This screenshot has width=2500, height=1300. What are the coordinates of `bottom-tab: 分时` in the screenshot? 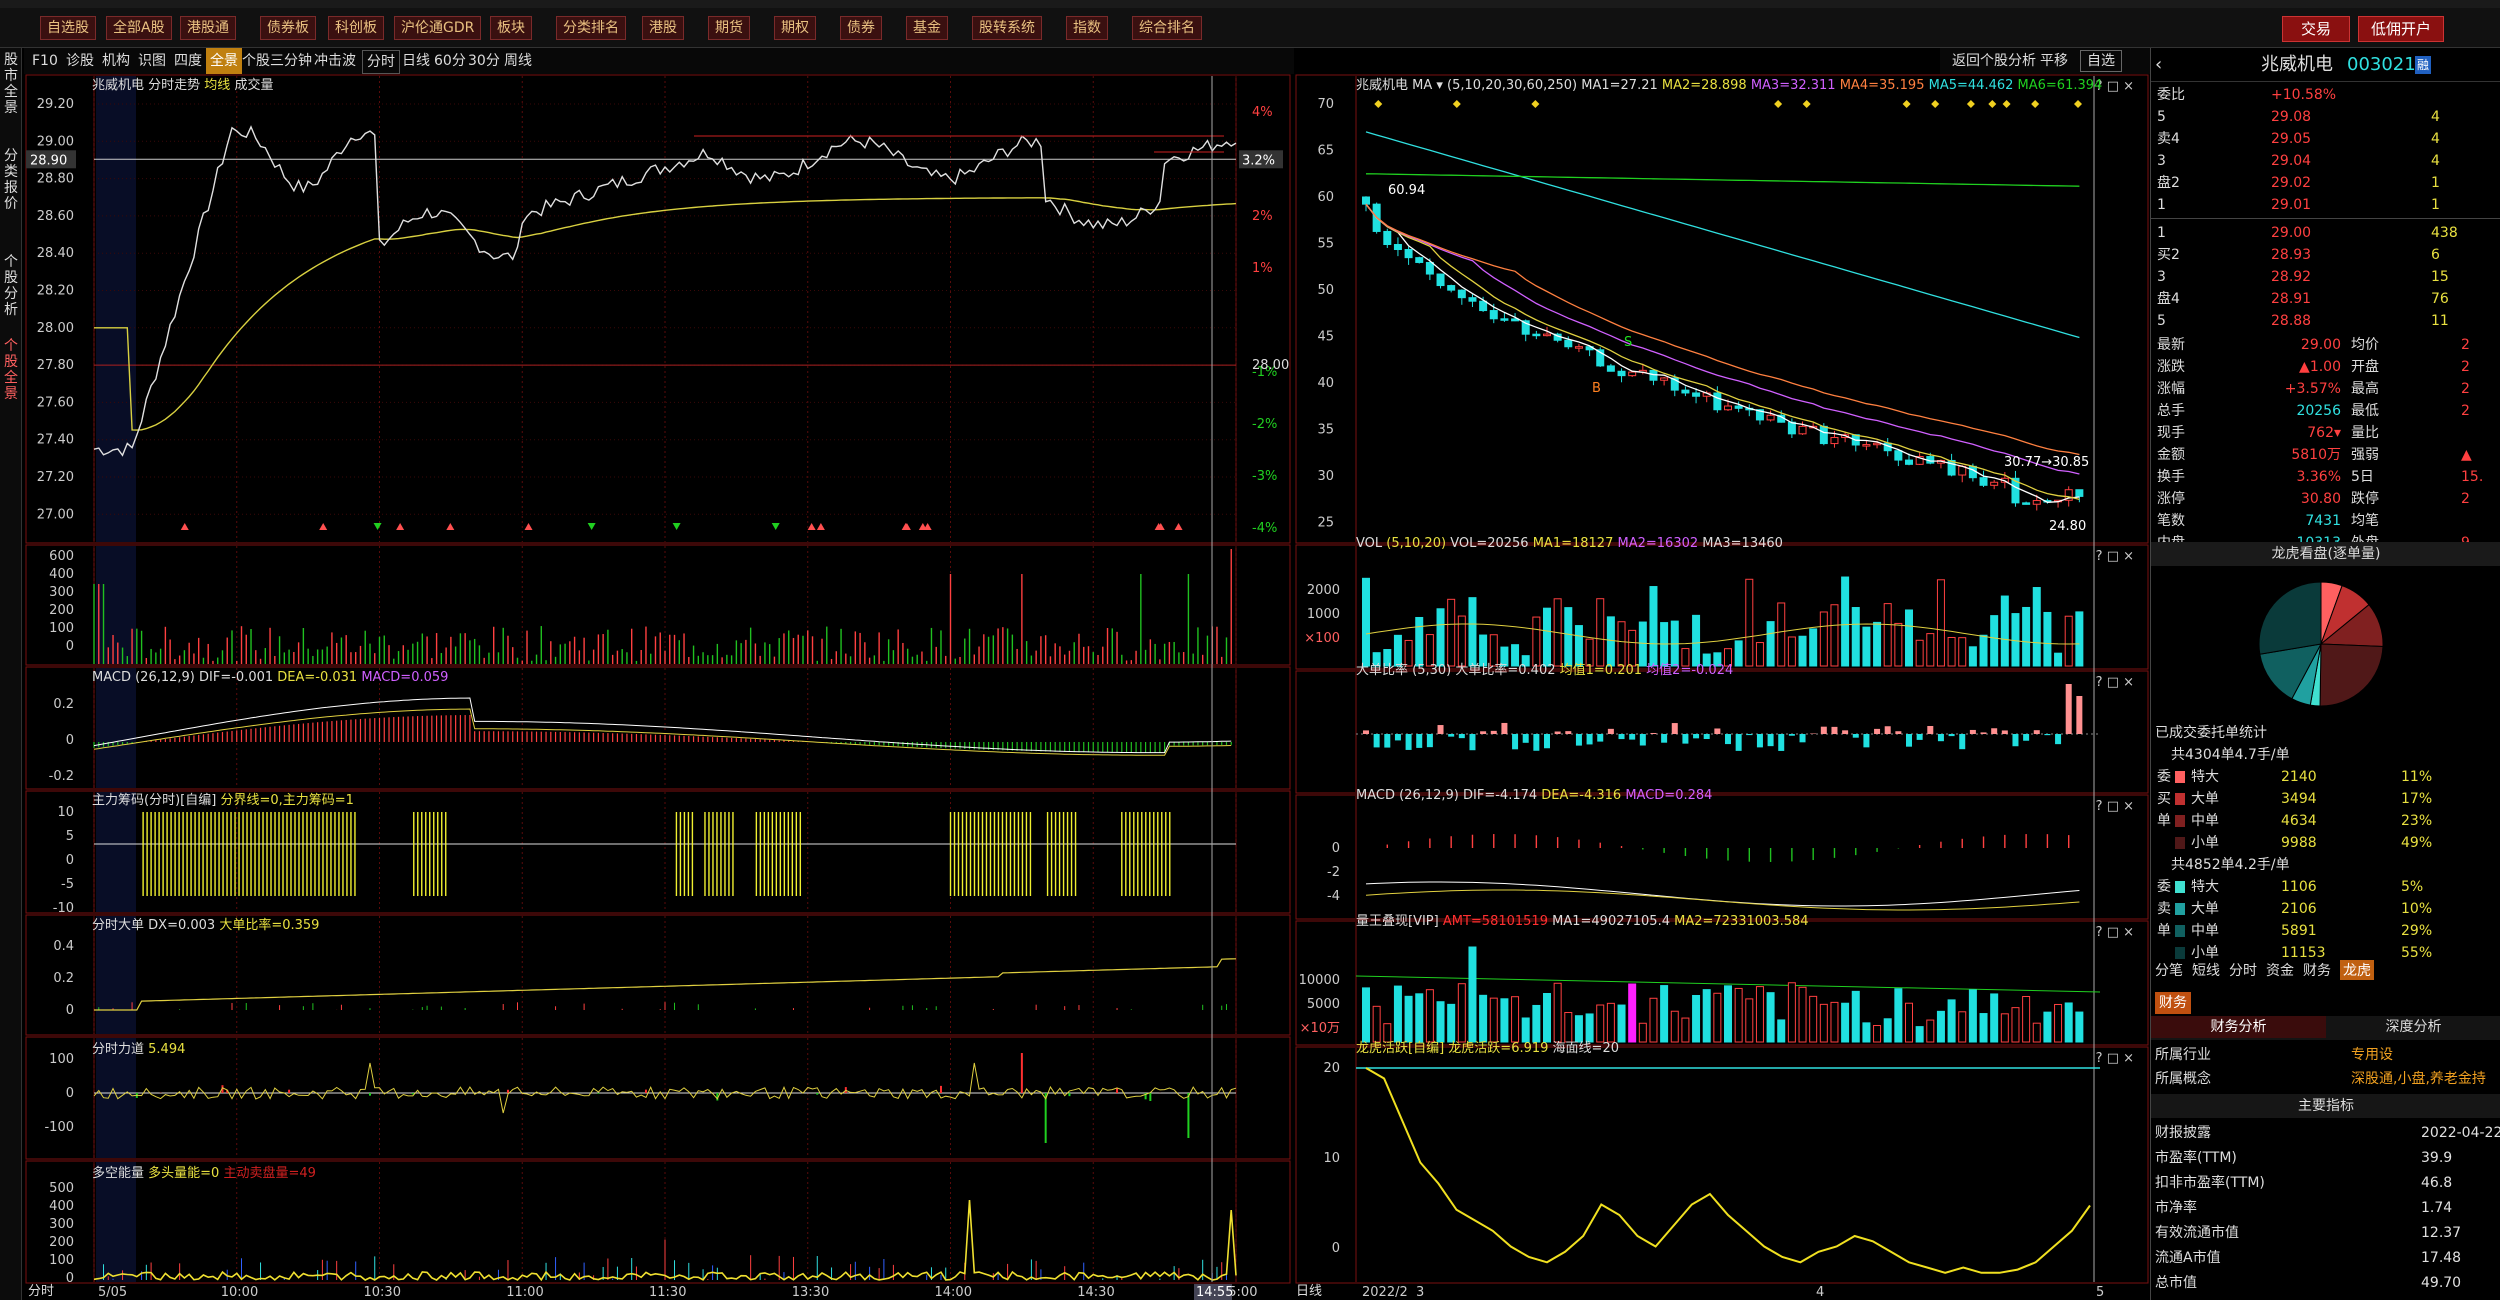 It's located at (2243, 970).